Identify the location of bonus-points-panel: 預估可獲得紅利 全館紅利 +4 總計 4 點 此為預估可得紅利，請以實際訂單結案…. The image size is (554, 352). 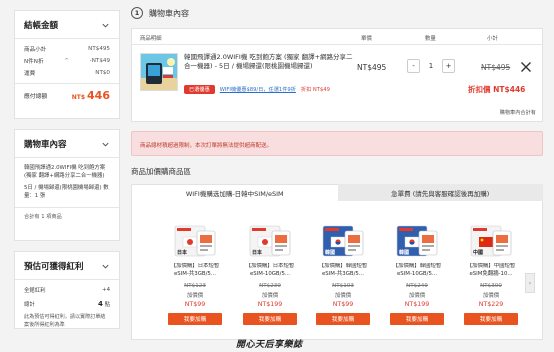
(67, 290).